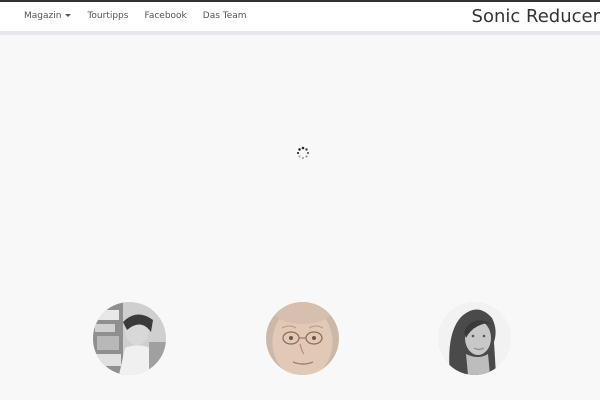 Image resolution: width=600 pixels, height=400 pixels. I want to click on loading-spinner-icon, so click(303, 152).